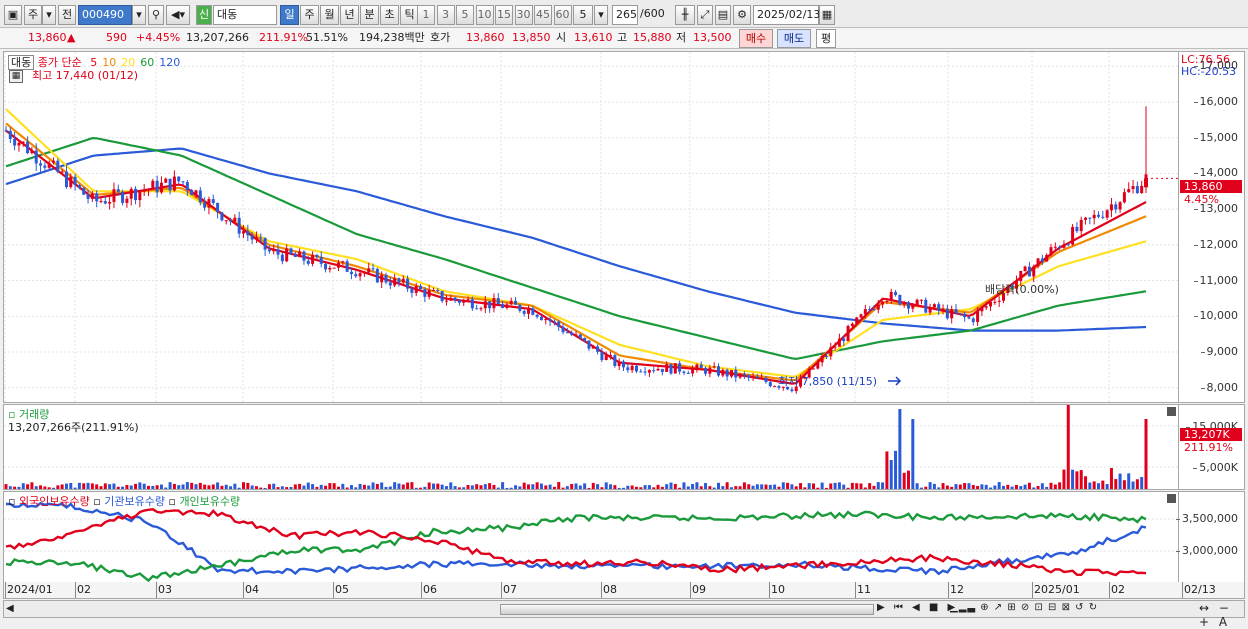 Image resolution: width=1248 pixels, height=629 pixels. Describe the element at coordinates (170, 62) in the screenshot. I see `ma-legend-item: 120` at that location.